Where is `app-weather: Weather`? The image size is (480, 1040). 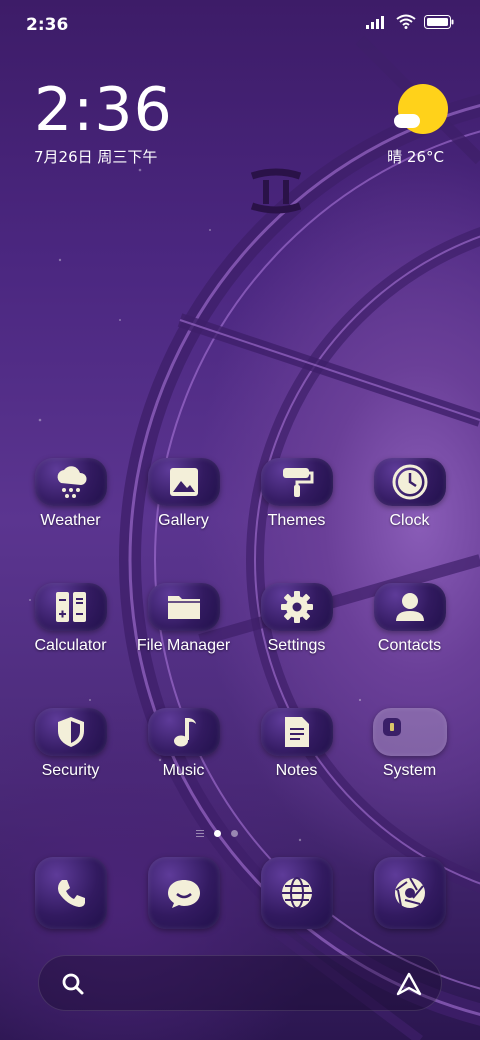 app-weather: Weather is located at coordinates (70, 494).